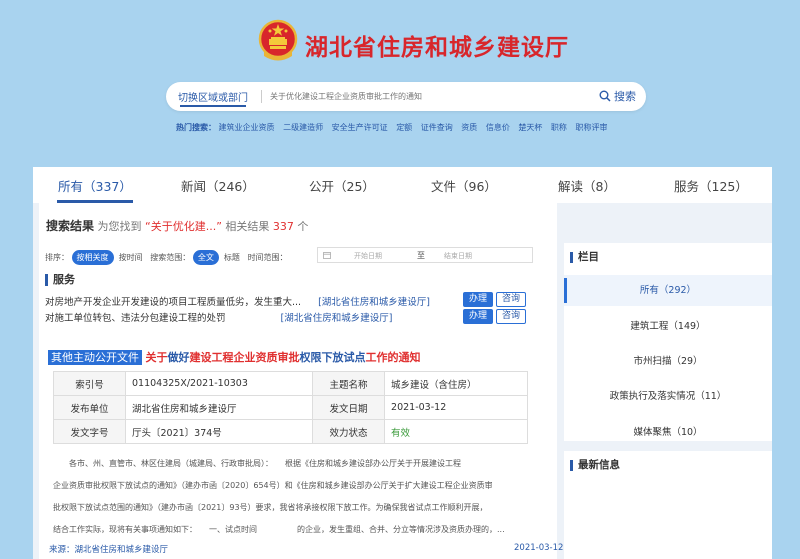  What do you see at coordinates (283, 226) in the screenshot?
I see `result-count: 337` at bounding box center [283, 226].